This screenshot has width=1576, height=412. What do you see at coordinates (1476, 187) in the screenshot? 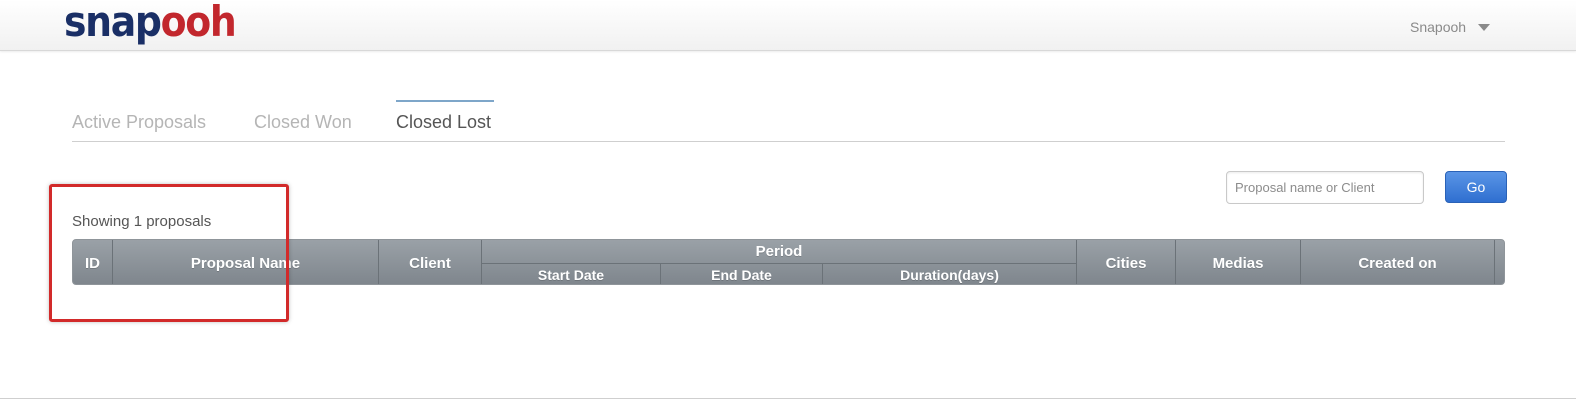
I see `go-button: Go` at bounding box center [1476, 187].